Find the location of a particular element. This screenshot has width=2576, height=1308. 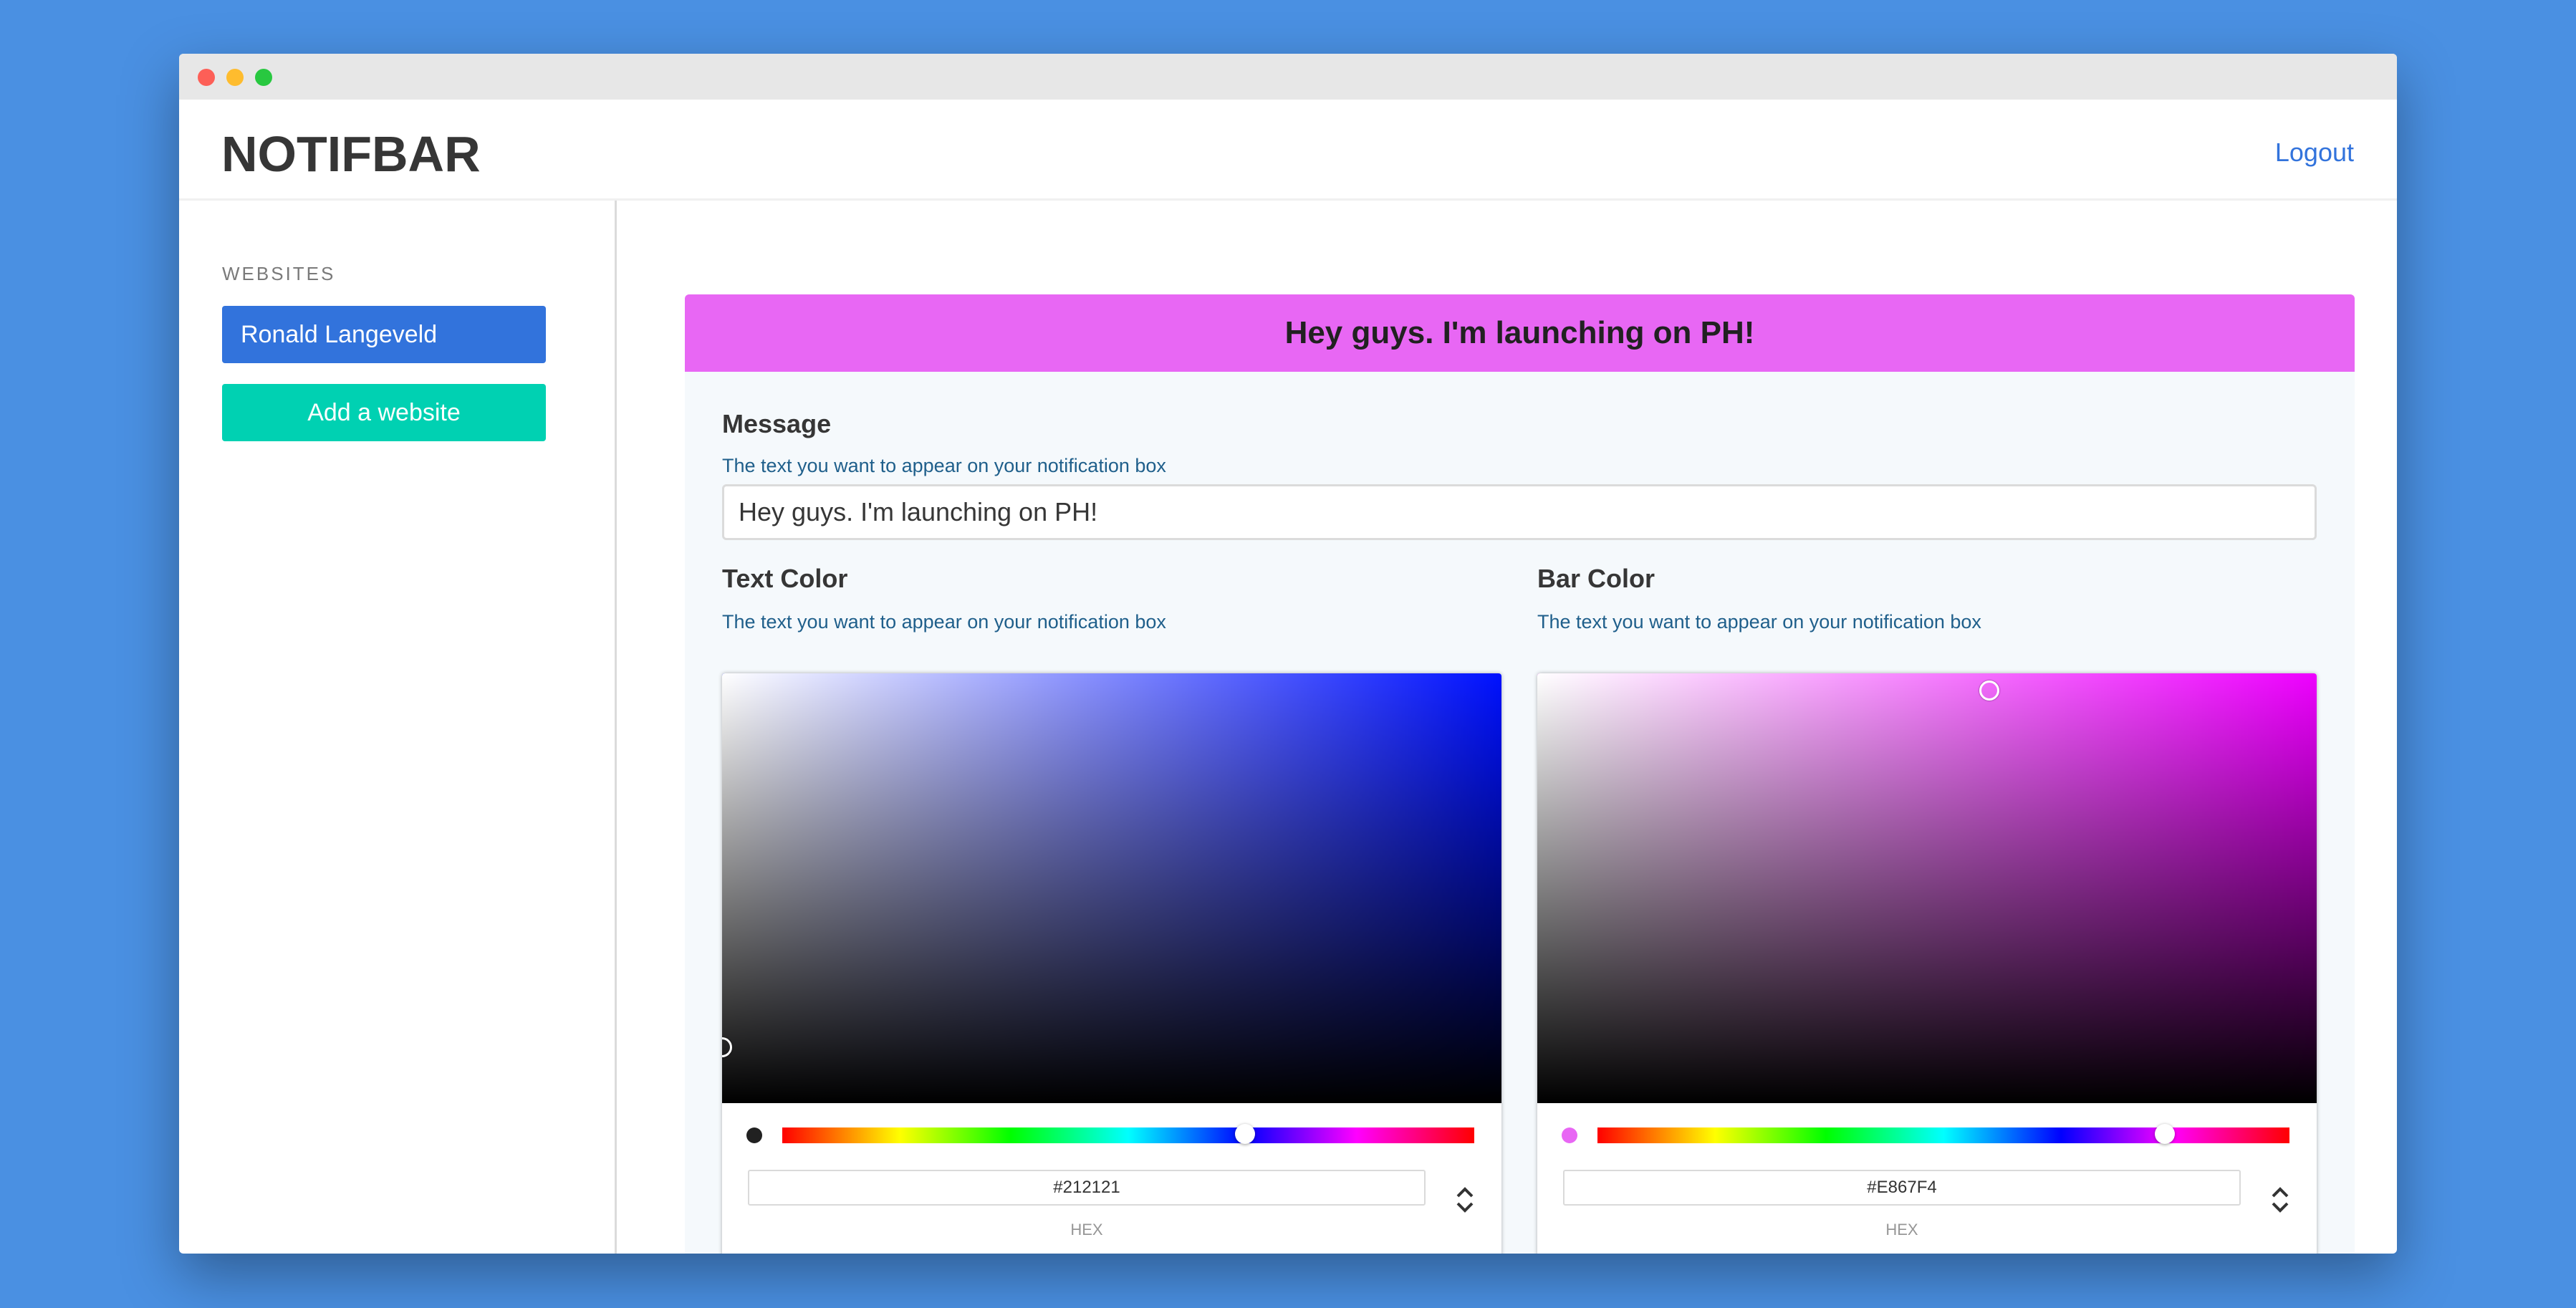

text-color-swatch is located at coordinates (754, 1135).